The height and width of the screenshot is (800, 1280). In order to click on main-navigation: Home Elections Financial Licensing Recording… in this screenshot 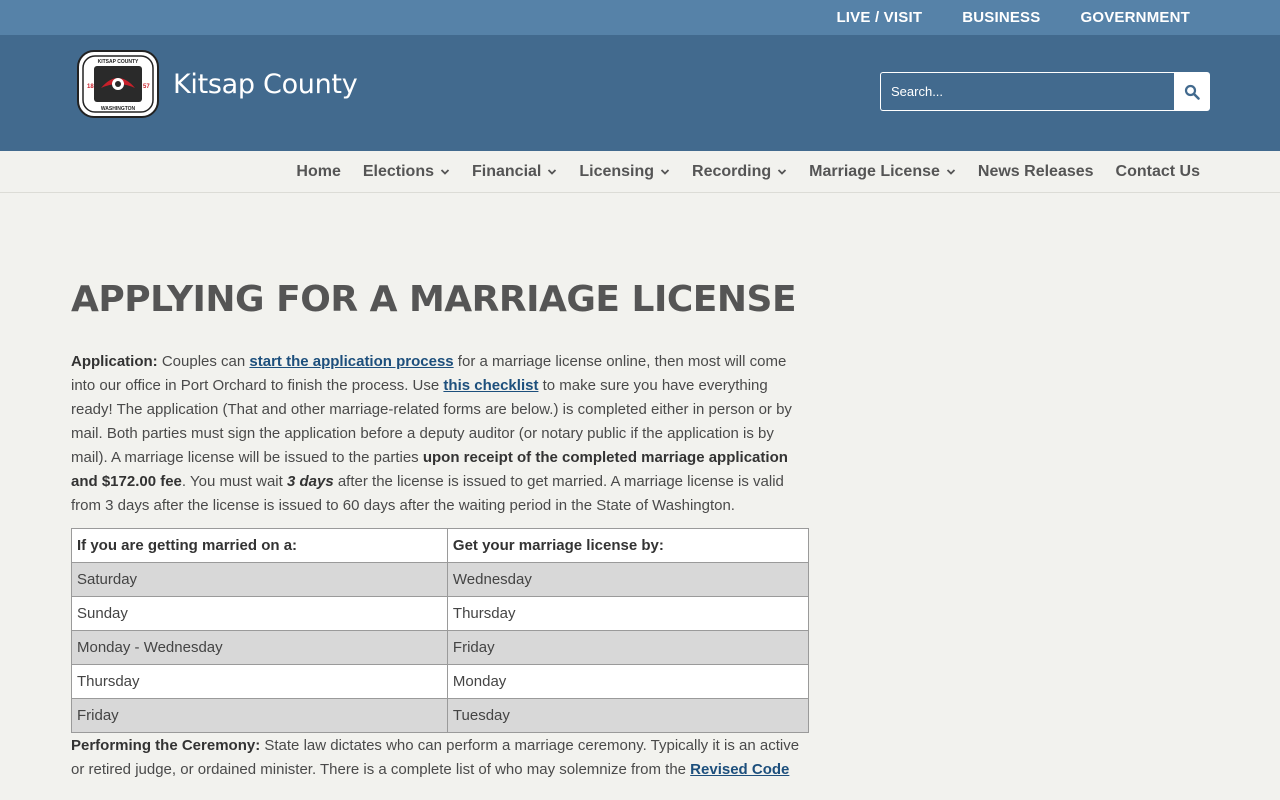, I will do `click(640, 172)`.